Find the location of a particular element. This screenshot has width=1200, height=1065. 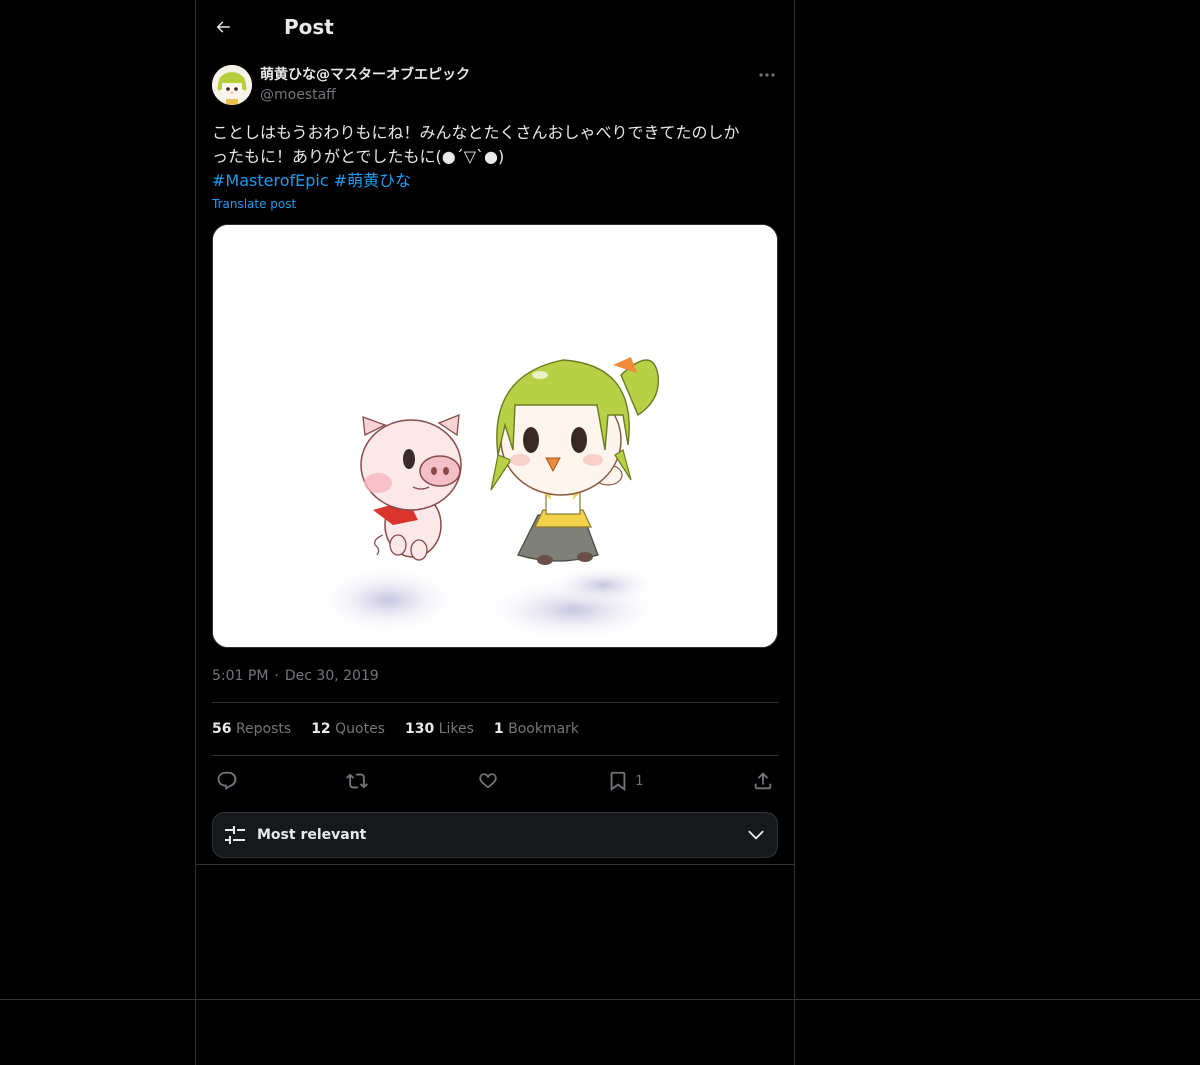

bottom-divider is located at coordinates (600, 999).